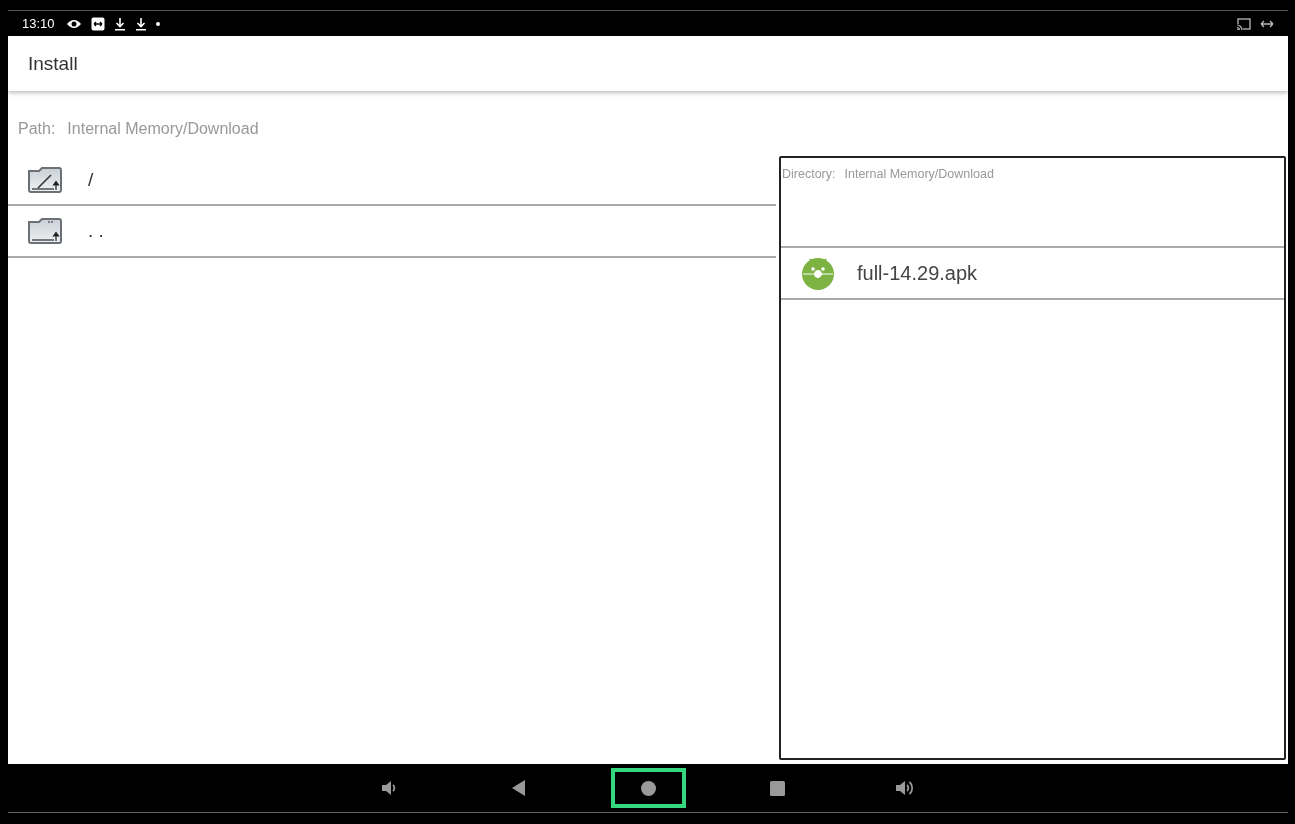 Image resolution: width=1295 pixels, height=824 pixels. What do you see at coordinates (37, 129) in the screenshot?
I see `path-label: Path:` at bounding box center [37, 129].